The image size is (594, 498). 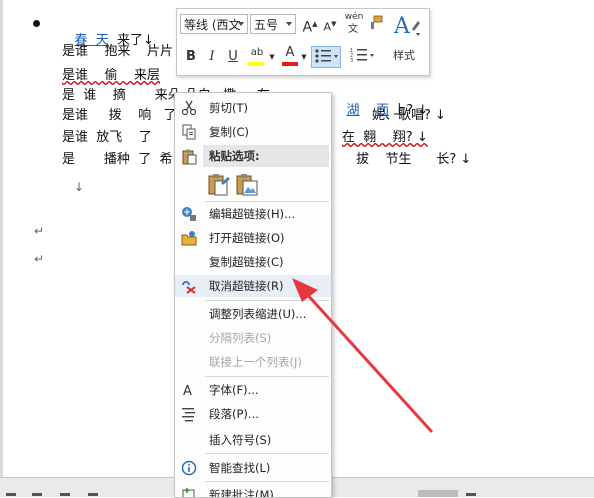 I want to click on arrow-head, so click(x=305, y=290).